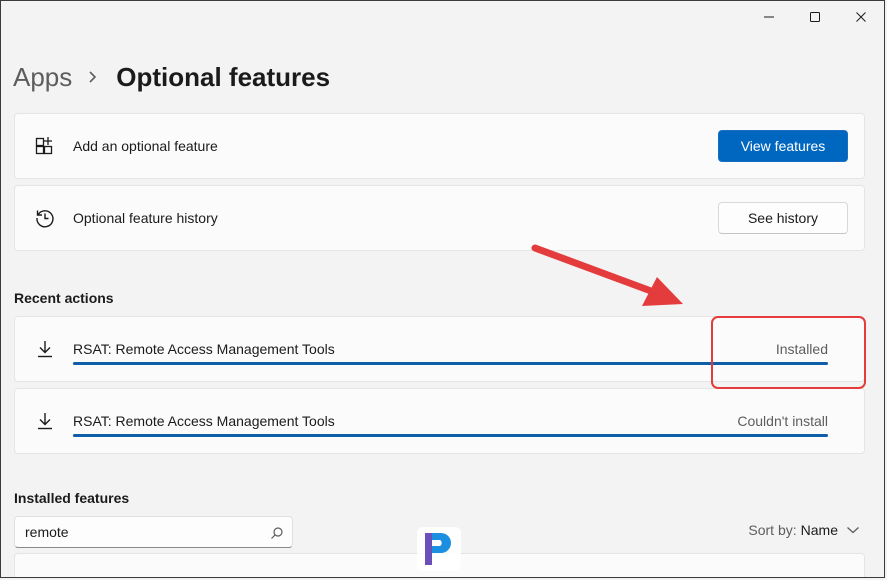 The width and height of the screenshot is (887, 580). I want to click on installed-features-search, so click(153, 532).